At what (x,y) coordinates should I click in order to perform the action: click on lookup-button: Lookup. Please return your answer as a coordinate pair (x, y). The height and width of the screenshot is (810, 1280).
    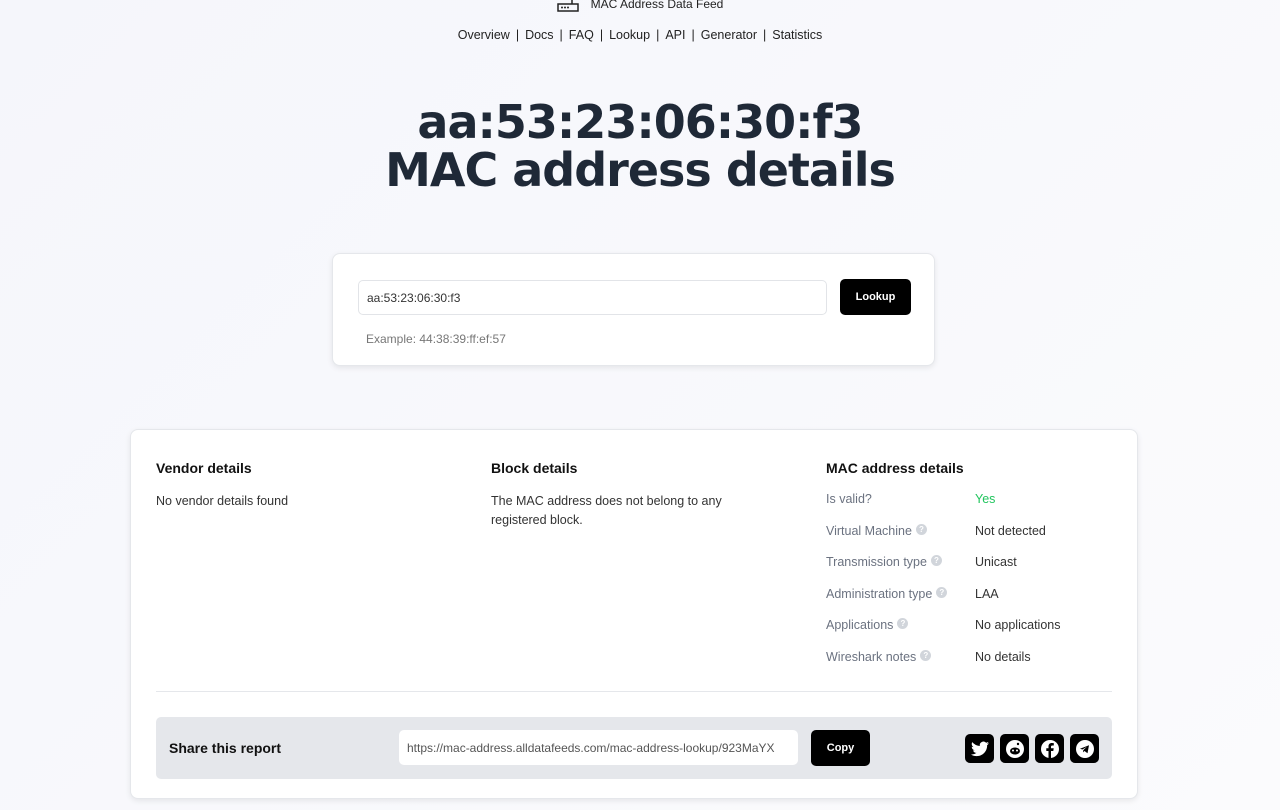
    Looking at the image, I should click on (875, 297).